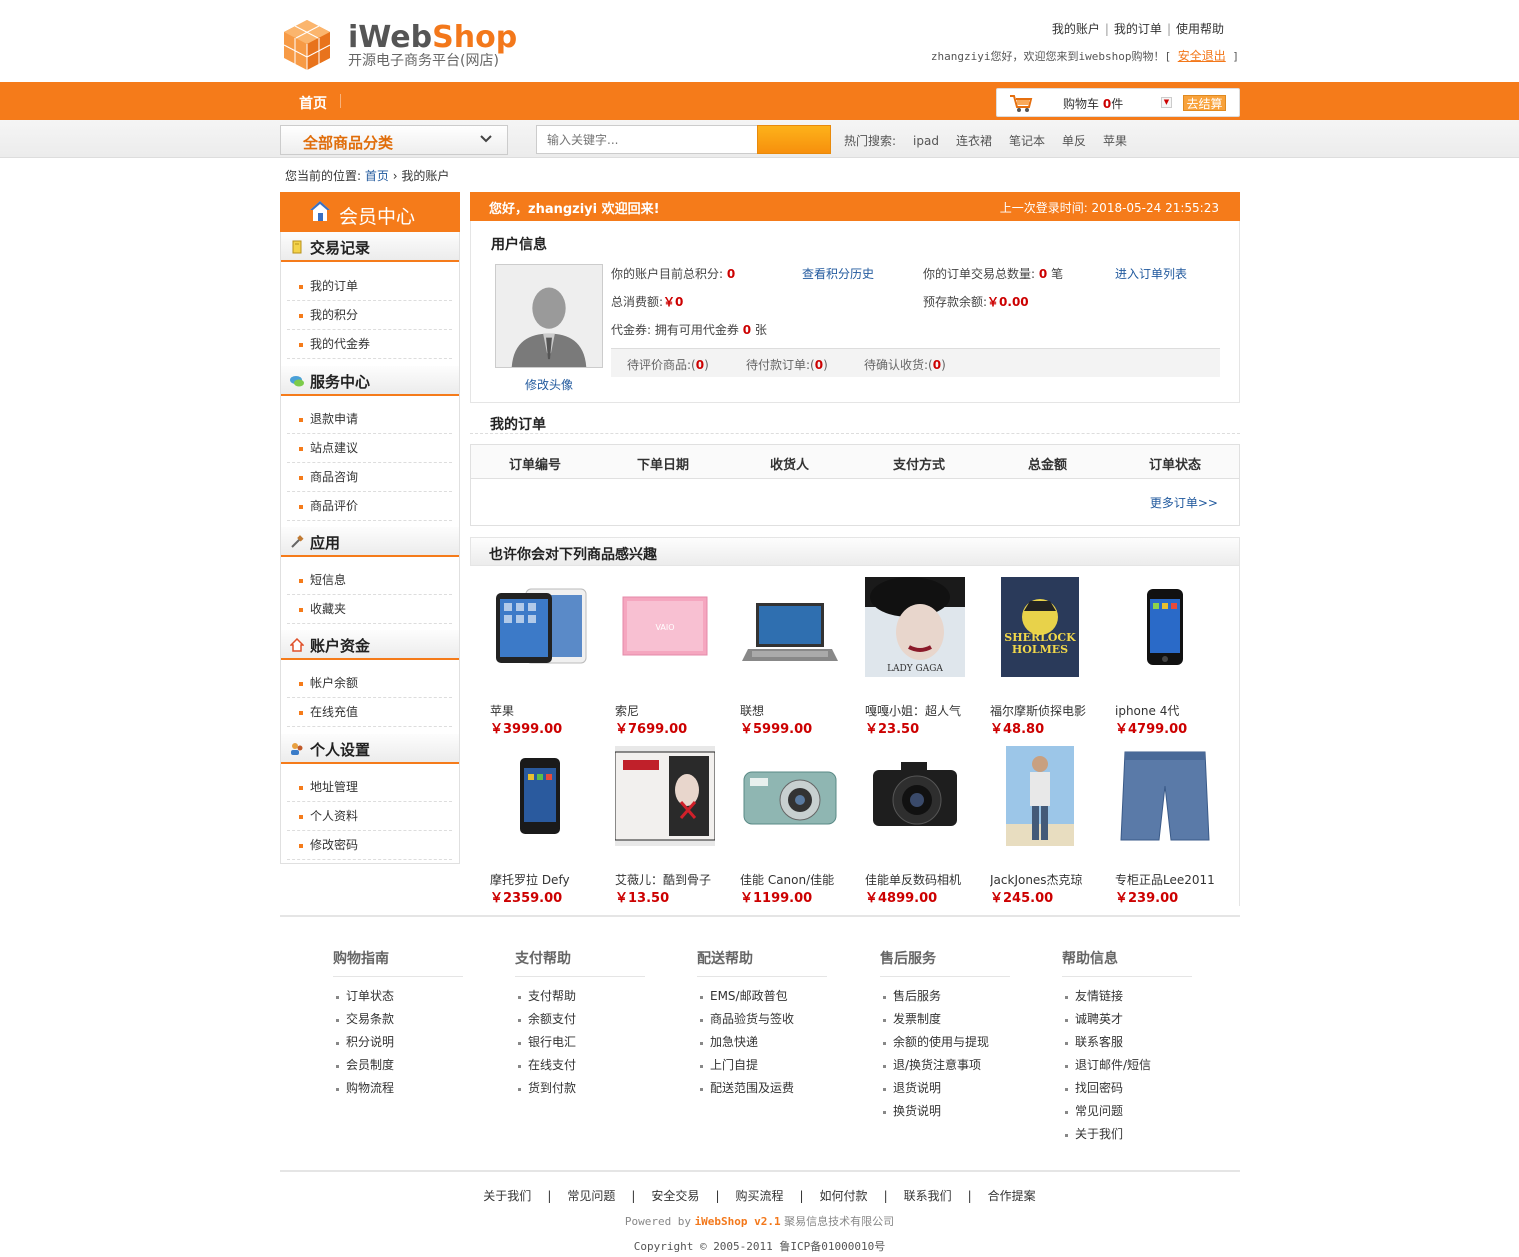 The image size is (1519, 1257). Describe the element at coordinates (762, 1042) in the screenshot. I see `footer-link: 加急快递` at that location.